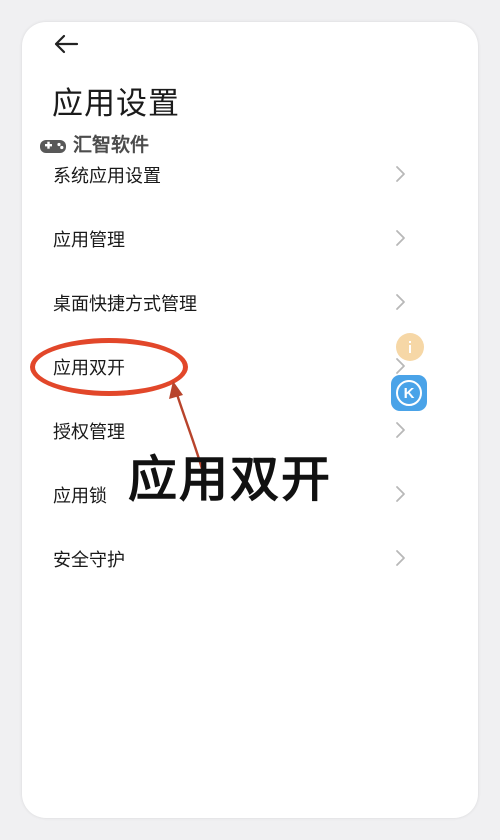  I want to click on watermark-label: 汇智软件, so click(111, 145).